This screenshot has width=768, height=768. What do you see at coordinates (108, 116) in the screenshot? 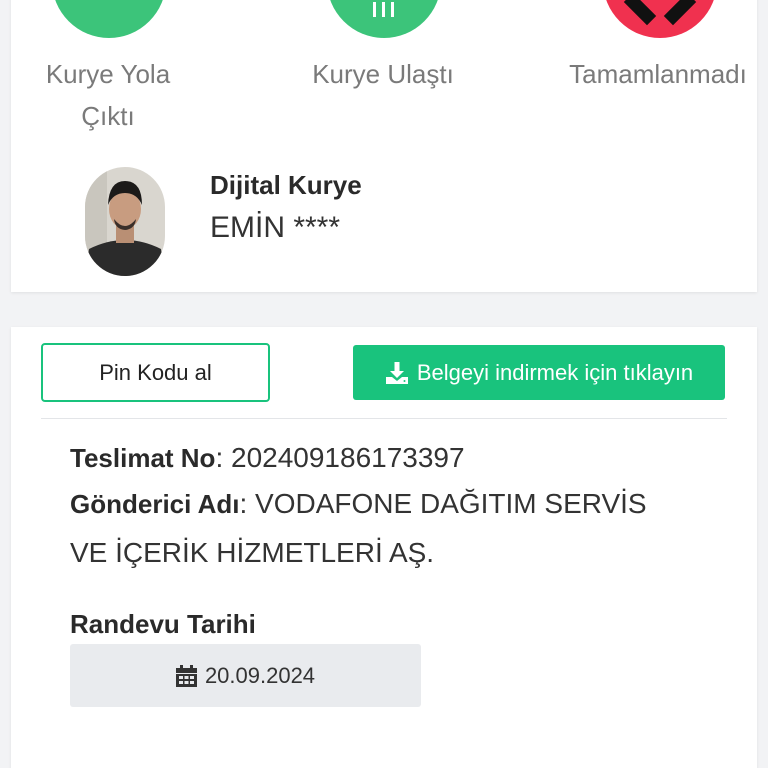
I see `status-courier-out-line2: Çıktı` at bounding box center [108, 116].